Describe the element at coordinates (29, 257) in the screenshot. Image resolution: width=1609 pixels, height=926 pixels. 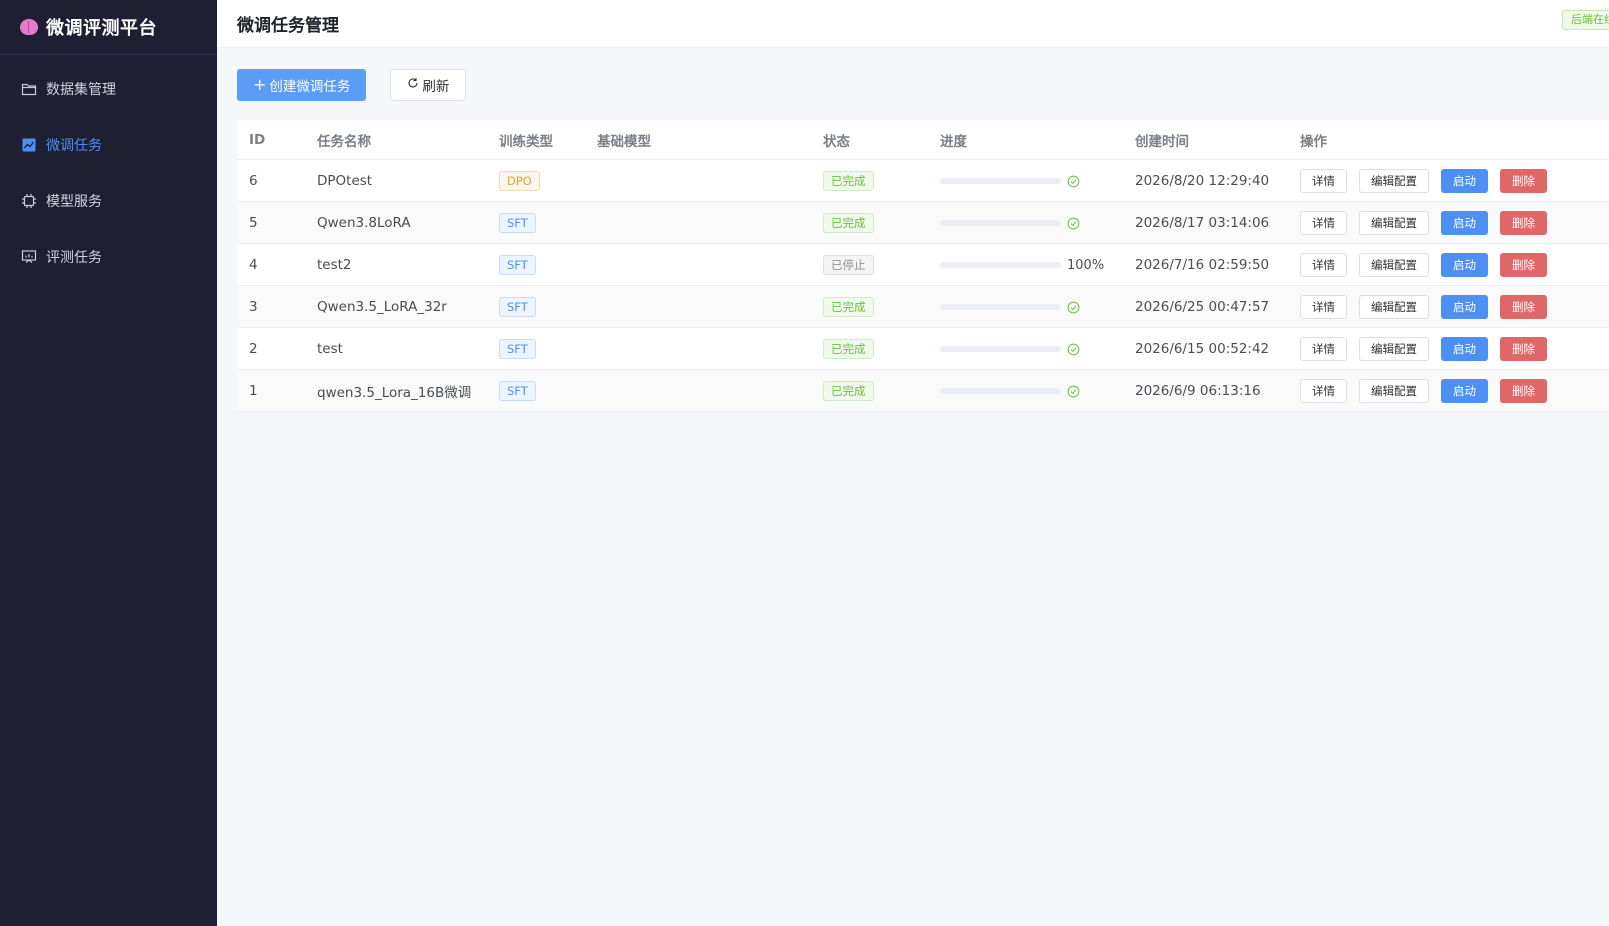
I see `presentation-icon` at that location.